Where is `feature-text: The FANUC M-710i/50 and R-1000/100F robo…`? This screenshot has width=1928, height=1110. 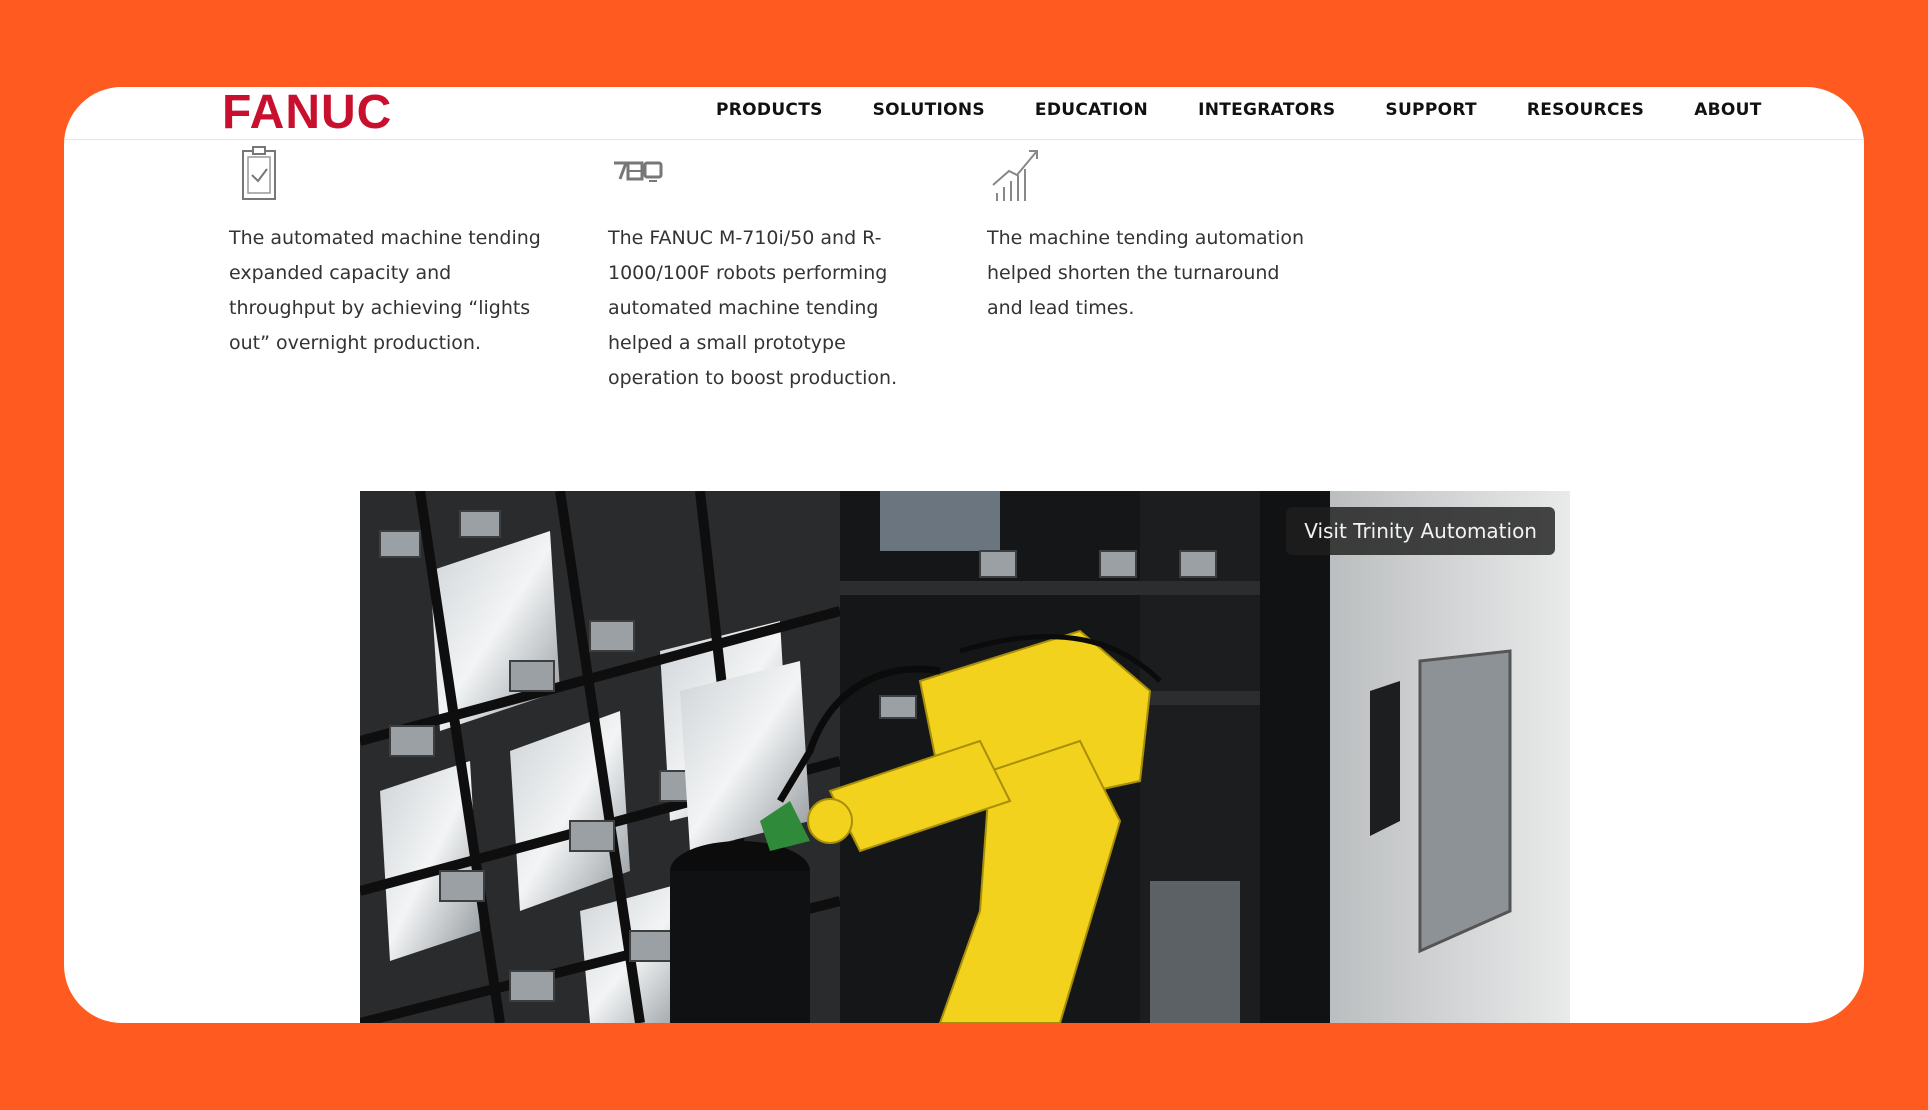
feature-text: The FANUC M-710i/50 and R-1000/100F robo… is located at coordinates (753, 308).